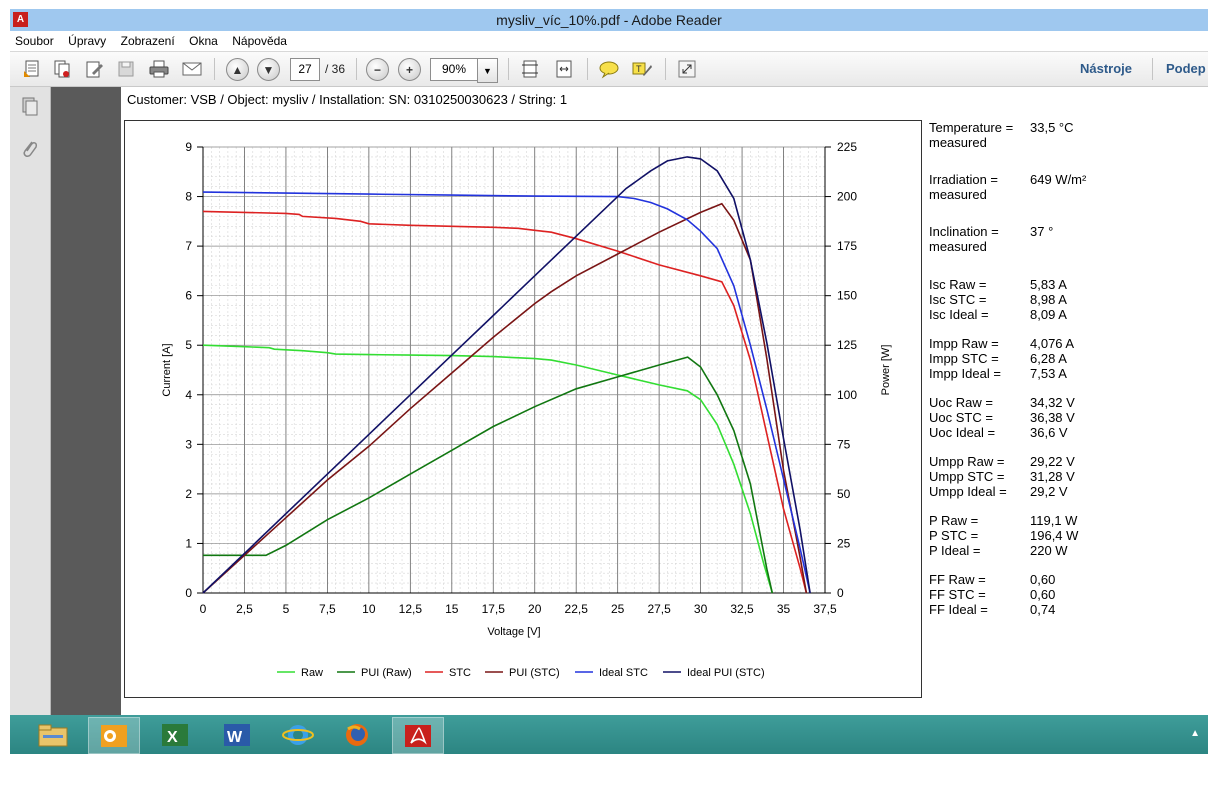  I want to click on menu-window: Okna, so click(203, 40).